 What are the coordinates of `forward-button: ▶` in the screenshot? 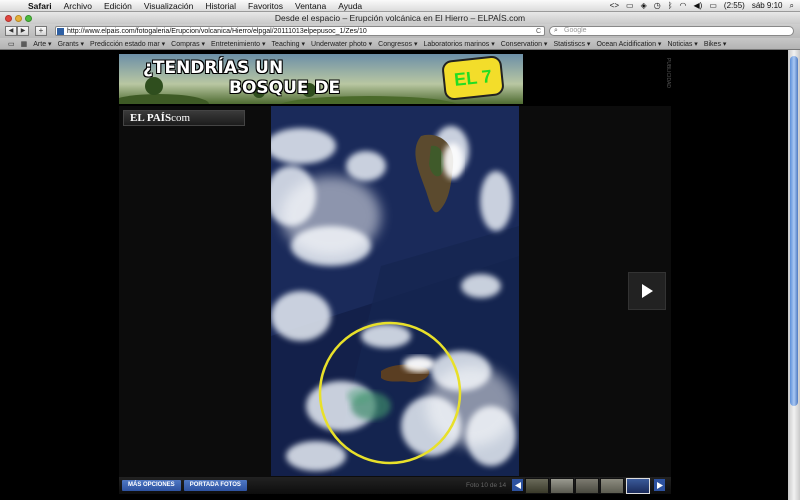 It's located at (23, 31).